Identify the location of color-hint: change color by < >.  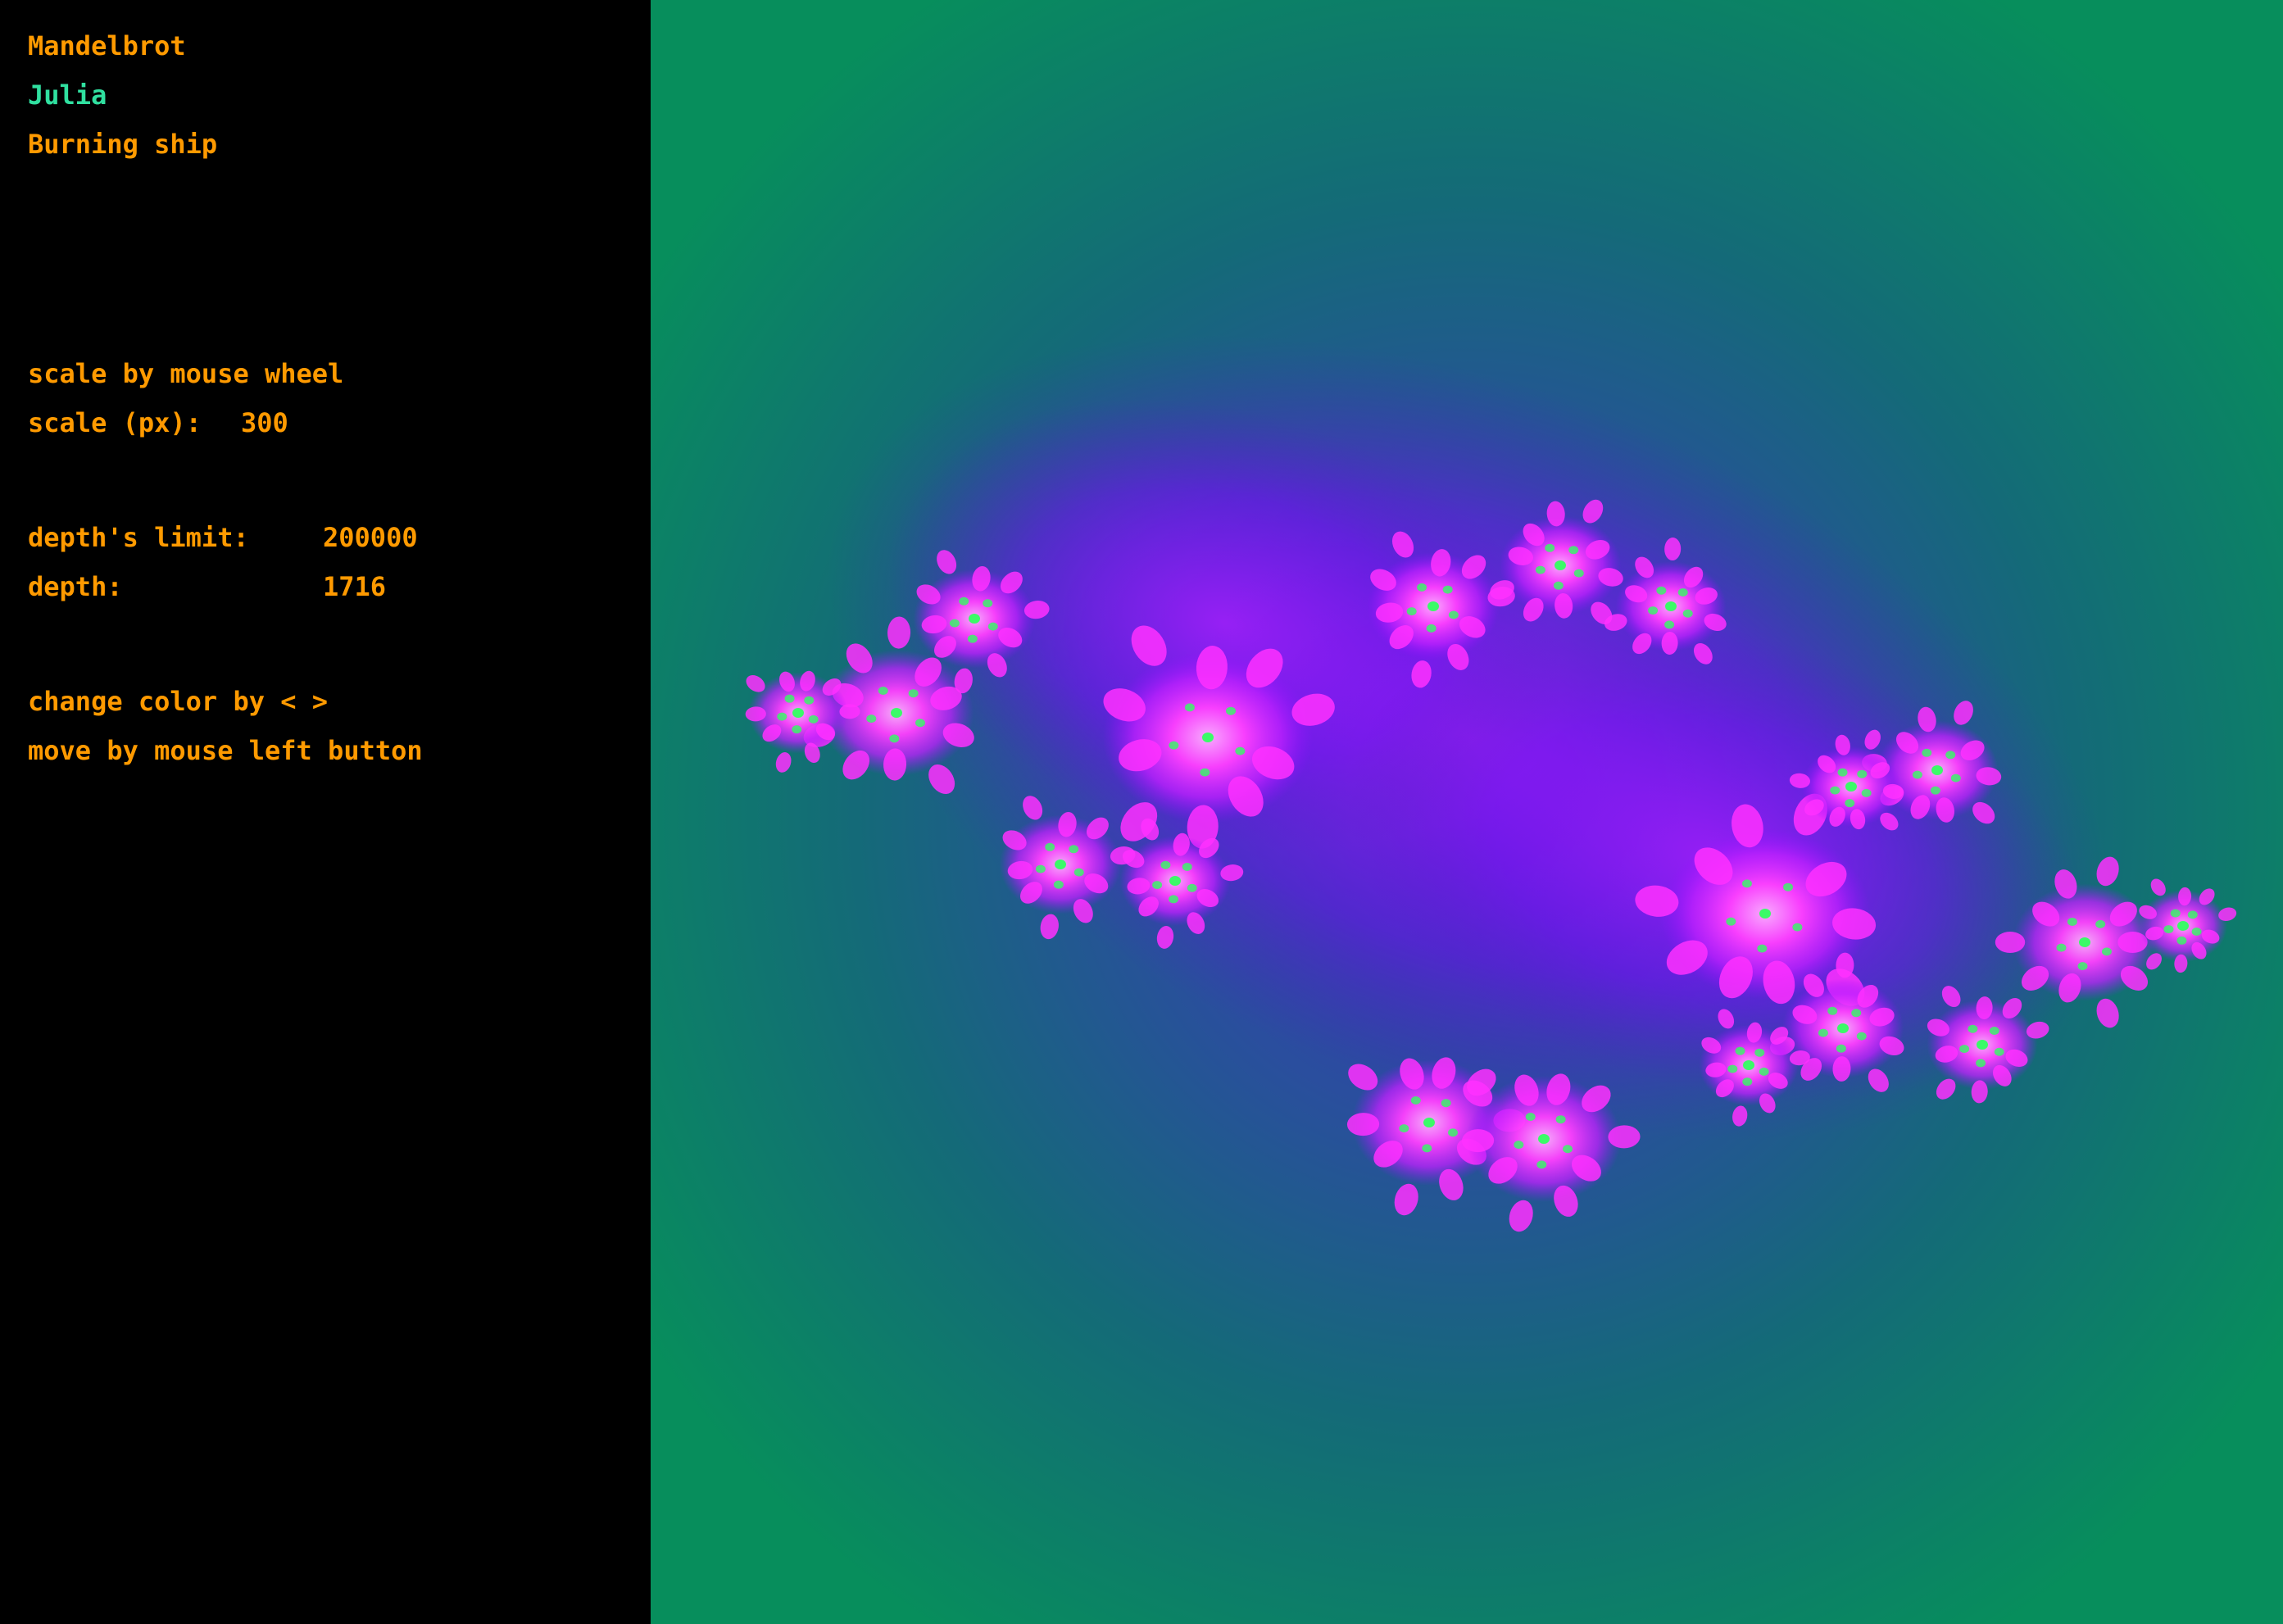
(178, 702).